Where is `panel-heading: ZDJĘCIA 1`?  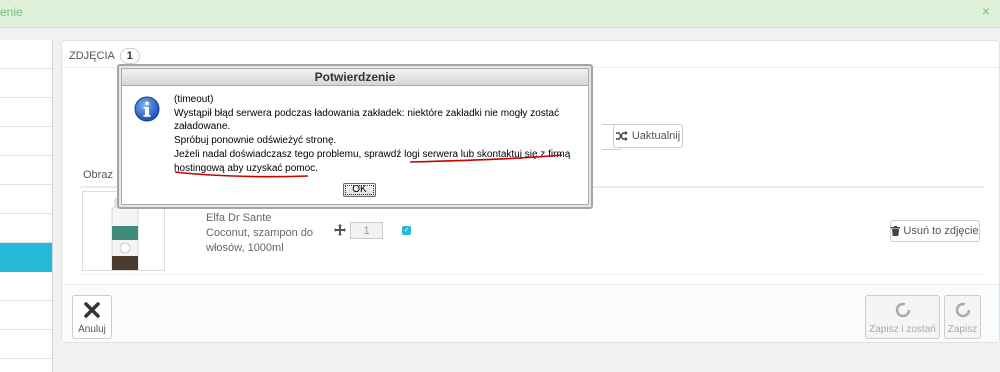 panel-heading: ZDJĘCIA 1 is located at coordinates (104, 56).